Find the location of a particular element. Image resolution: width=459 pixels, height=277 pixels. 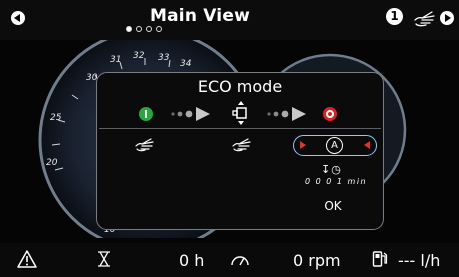

ok-button: OK is located at coordinates (333, 207).